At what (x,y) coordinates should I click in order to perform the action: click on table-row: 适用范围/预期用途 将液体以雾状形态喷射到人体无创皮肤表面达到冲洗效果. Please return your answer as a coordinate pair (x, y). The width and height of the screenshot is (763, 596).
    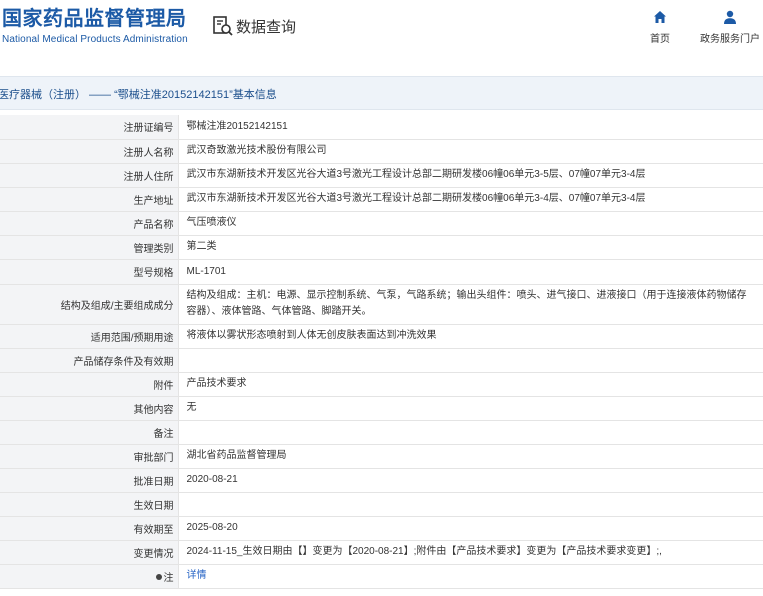
    Looking at the image, I should click on (381, 336).